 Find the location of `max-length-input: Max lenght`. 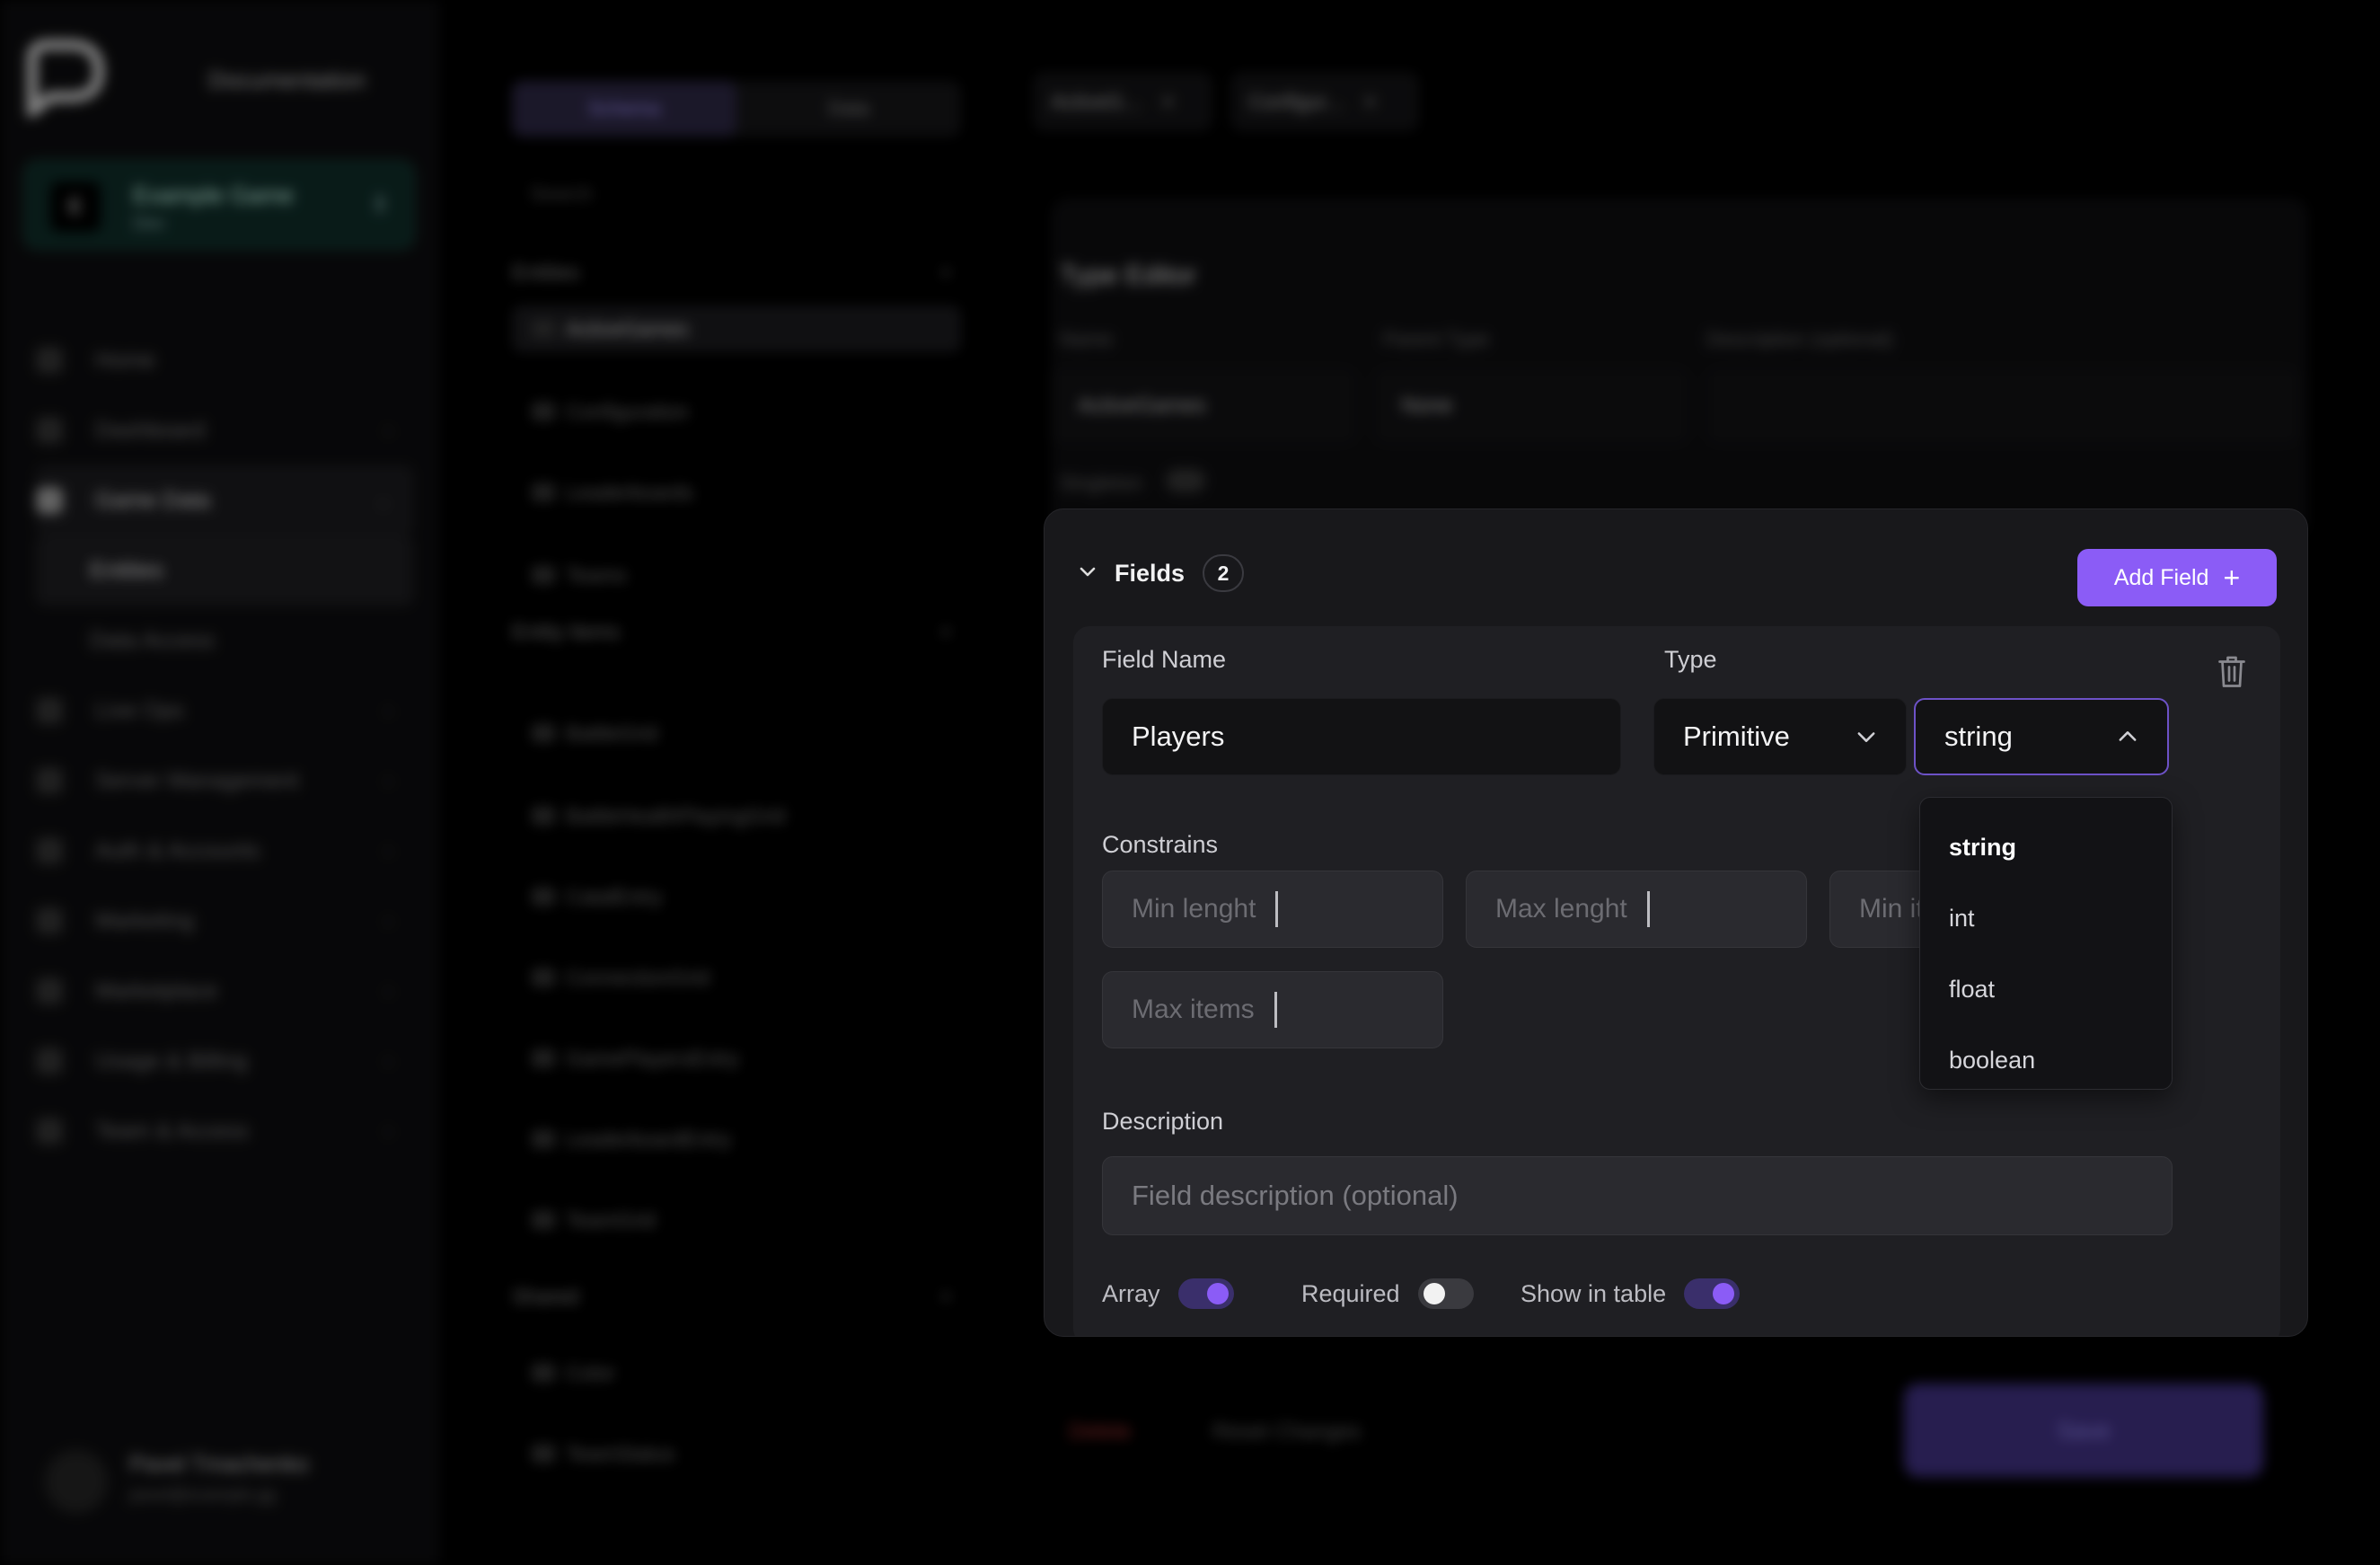

max-length-input: Max lenght is located at coordinates (1636, 909).